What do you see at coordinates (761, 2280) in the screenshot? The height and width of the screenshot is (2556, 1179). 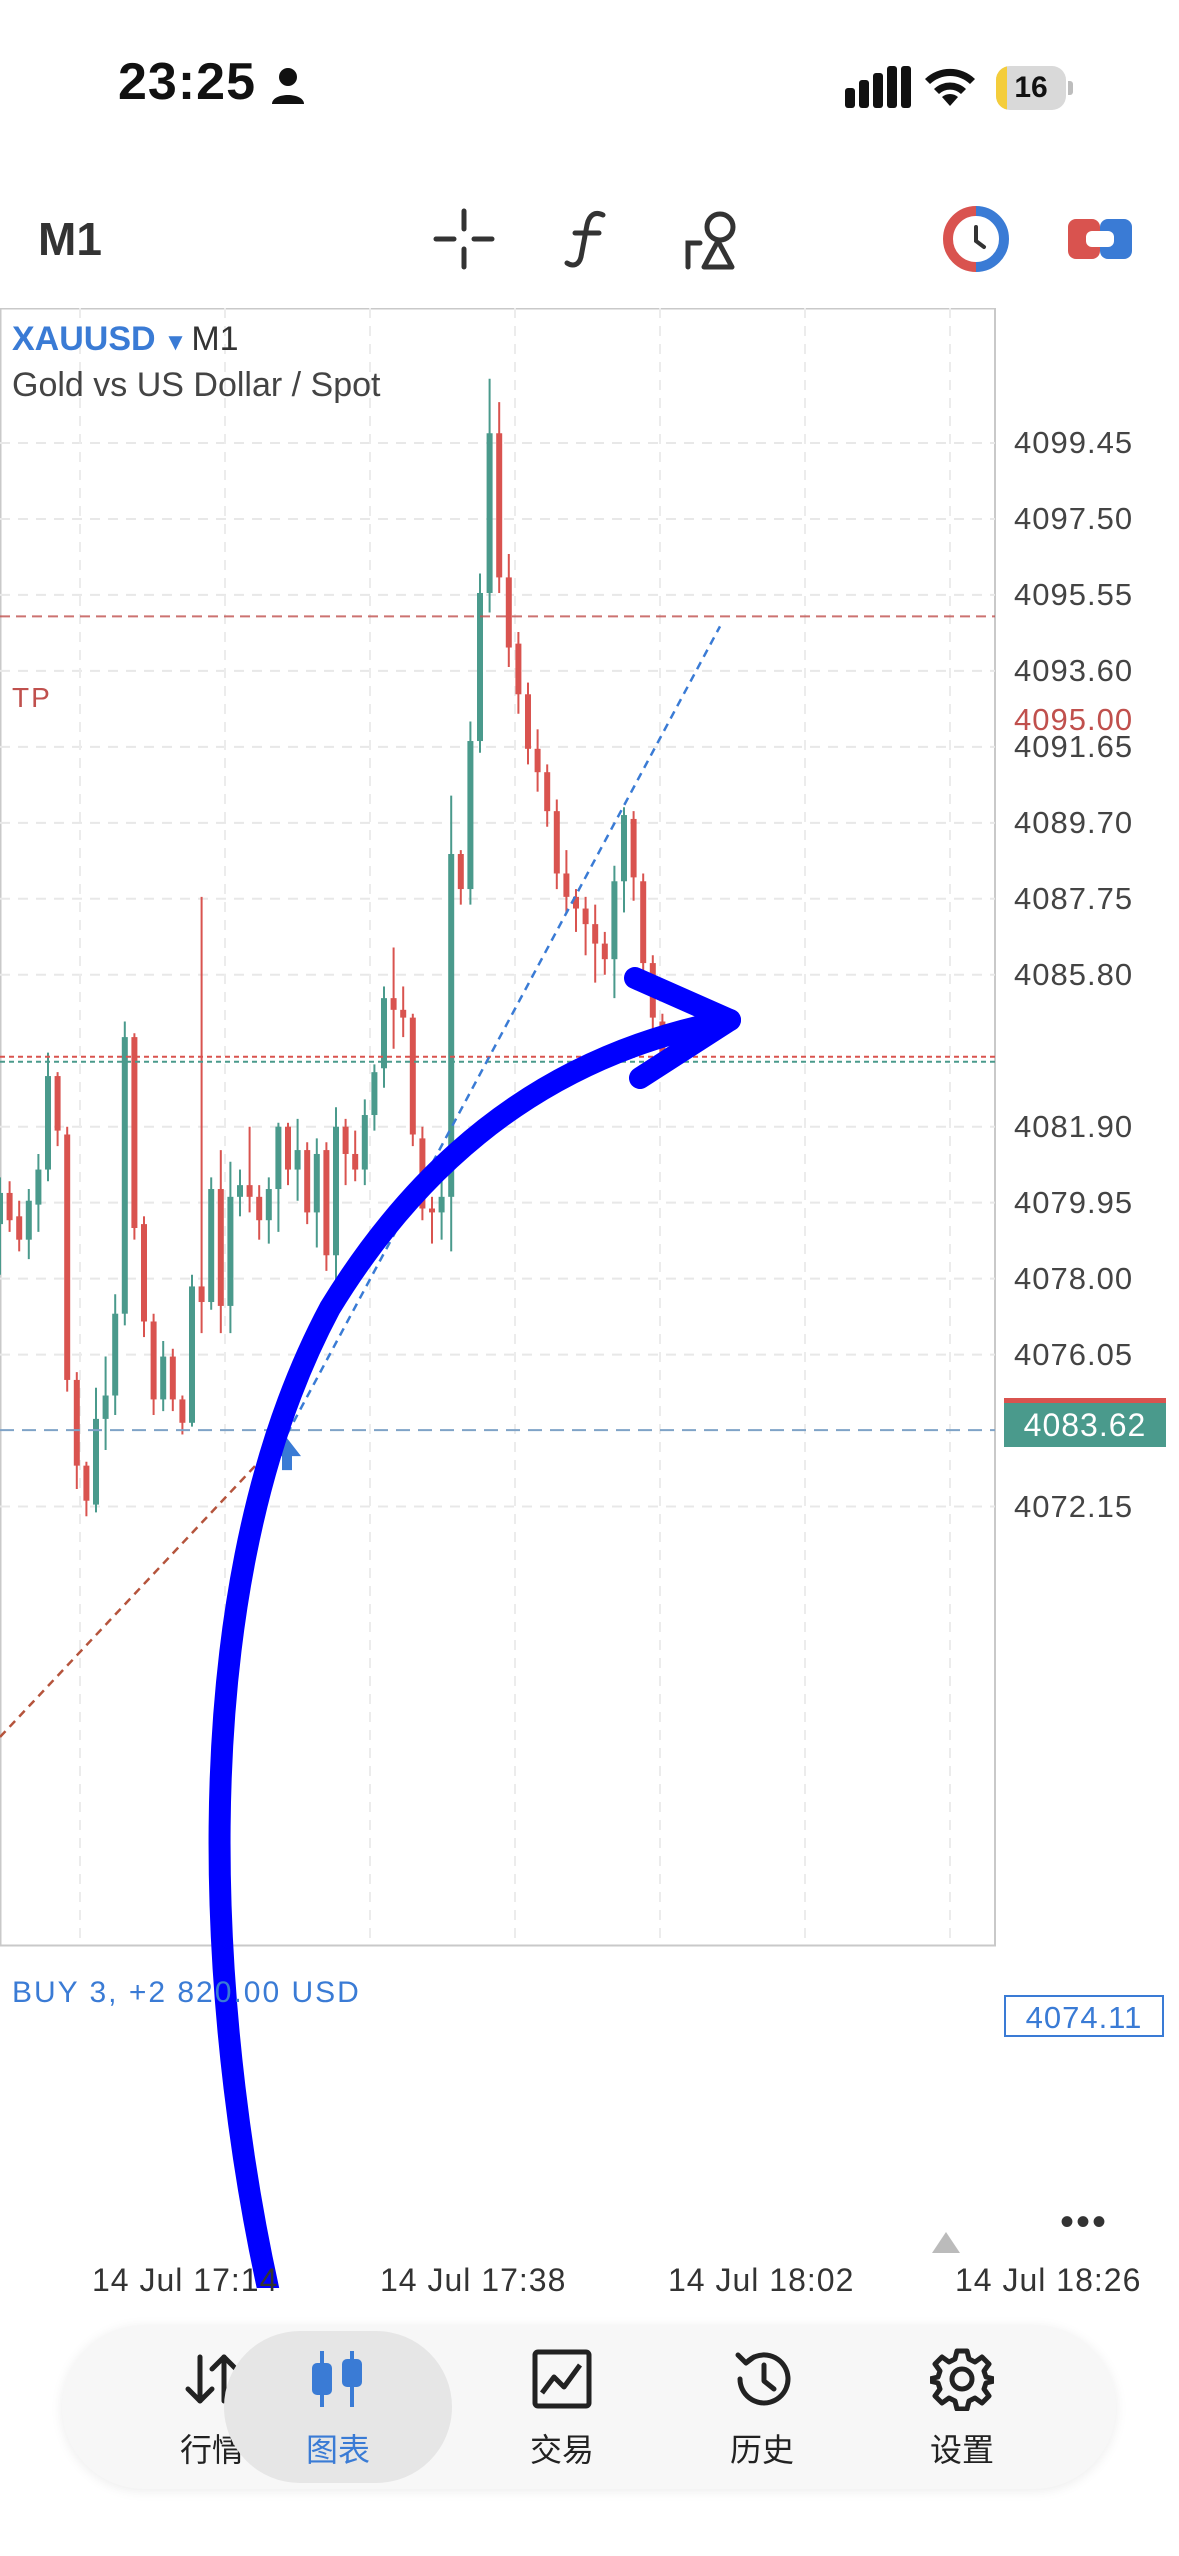 I see `time-tick-label: 14 Jul 18:02` at bounding box center [761, 2280].